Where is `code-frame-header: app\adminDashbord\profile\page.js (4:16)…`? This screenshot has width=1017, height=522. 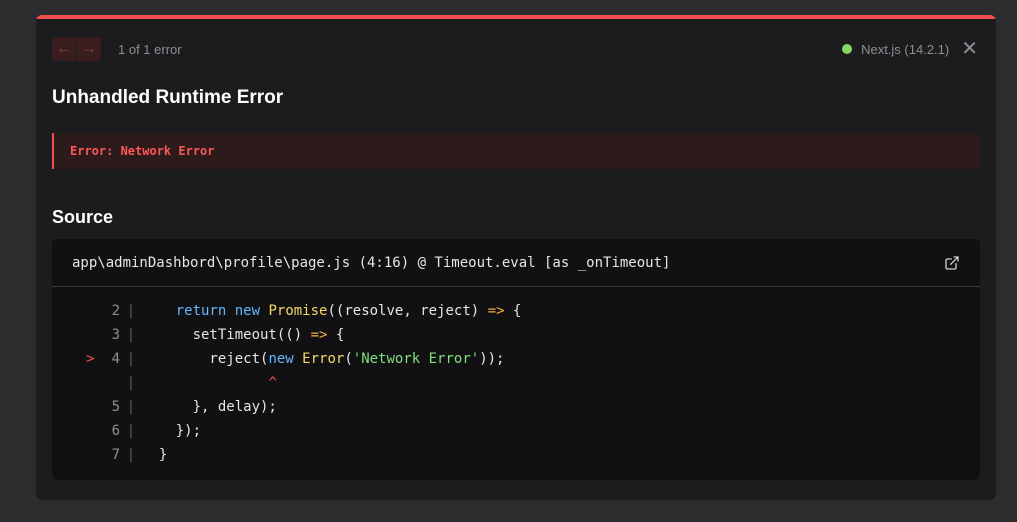
code-frame-header: app\adminDashbord\profile\page.js (4:16)… is located at coordinates (516, 263).